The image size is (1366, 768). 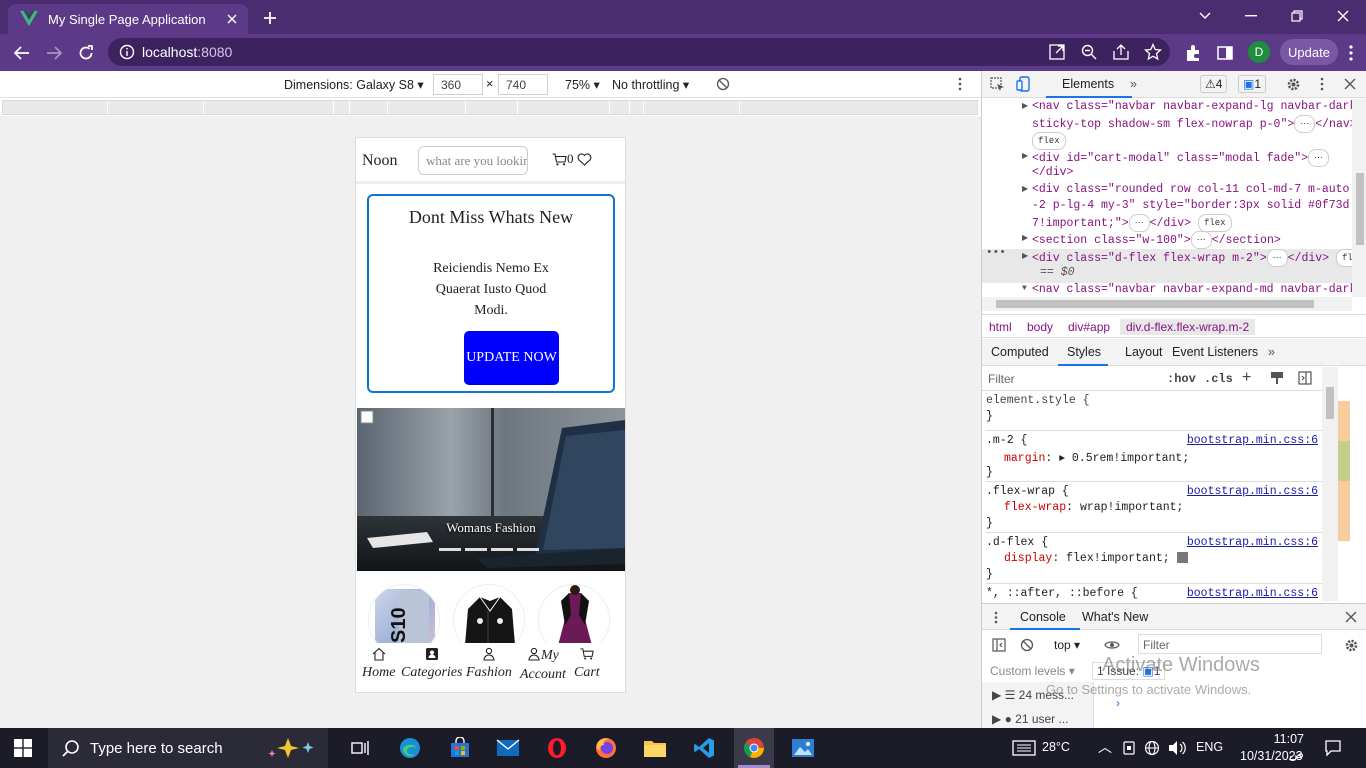 What do you see at coordinates (1049, 141) in the screenshot?
I see `dom-badge: flex` at bounding box center [1049, 141].